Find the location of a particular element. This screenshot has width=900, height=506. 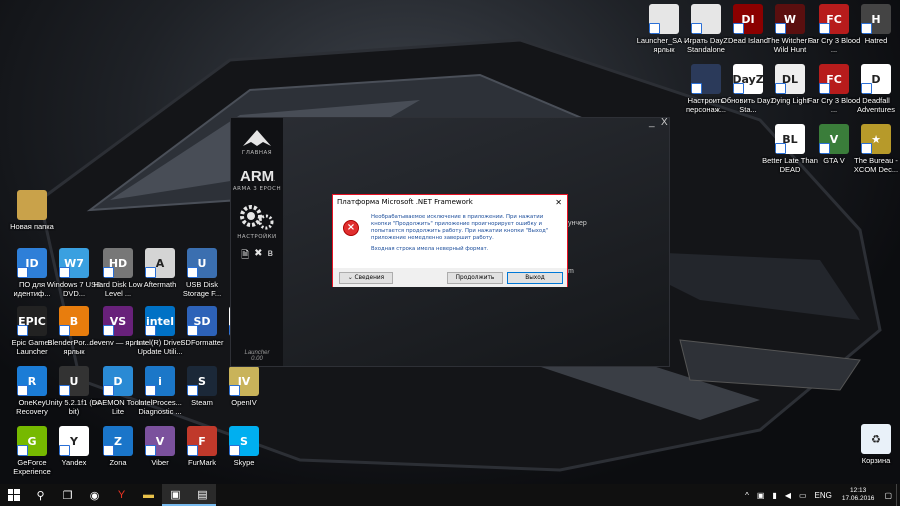

exit-button: Выход is located at coordinates (535, 278).